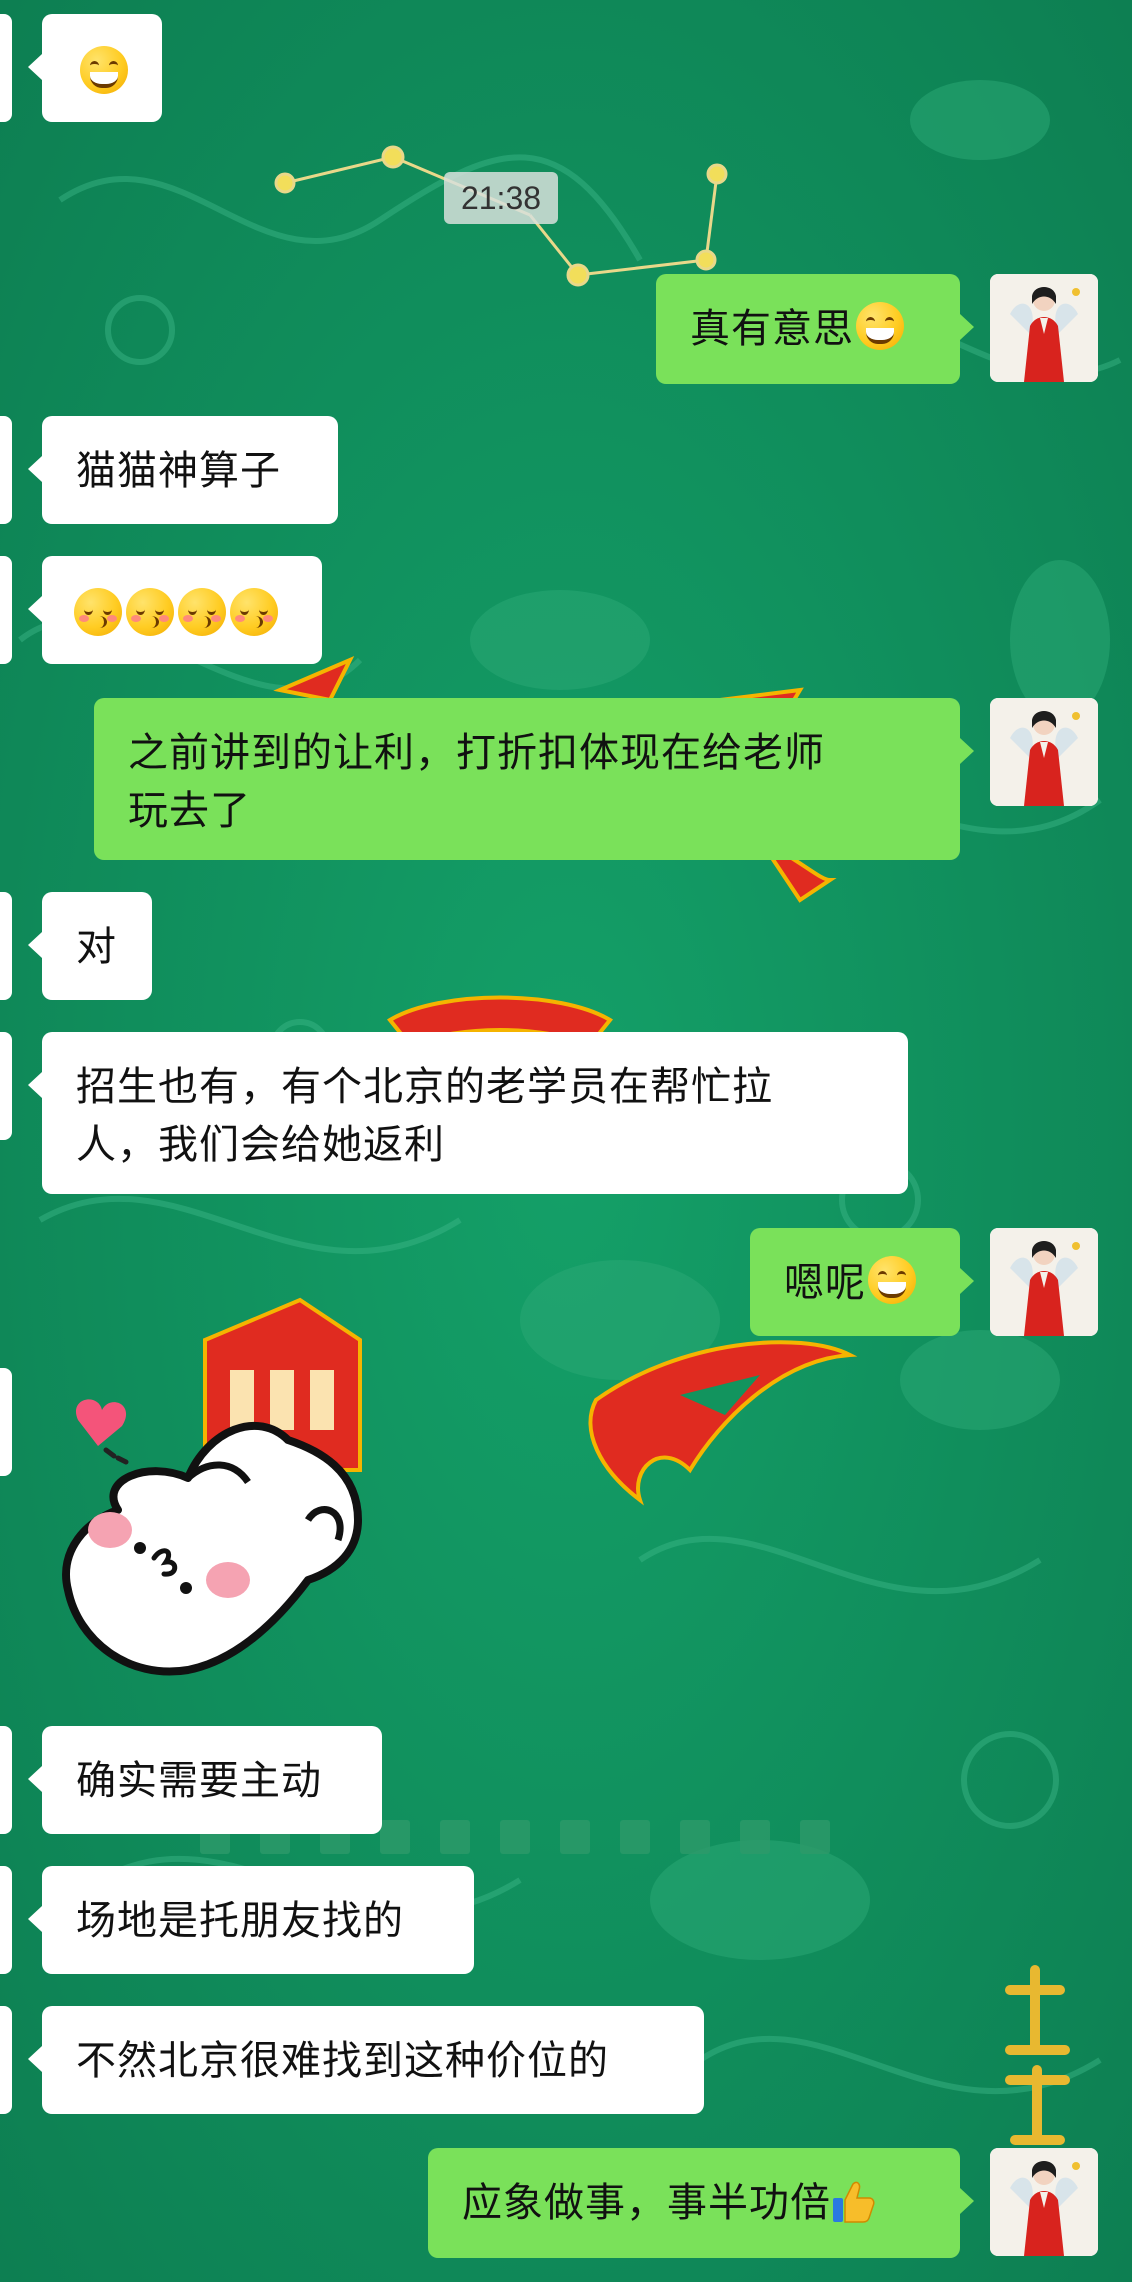 The image size is (1132, 2282). I want to click on incoming-message: 不然北京很难找到这种价位的, so click(366, 2060).